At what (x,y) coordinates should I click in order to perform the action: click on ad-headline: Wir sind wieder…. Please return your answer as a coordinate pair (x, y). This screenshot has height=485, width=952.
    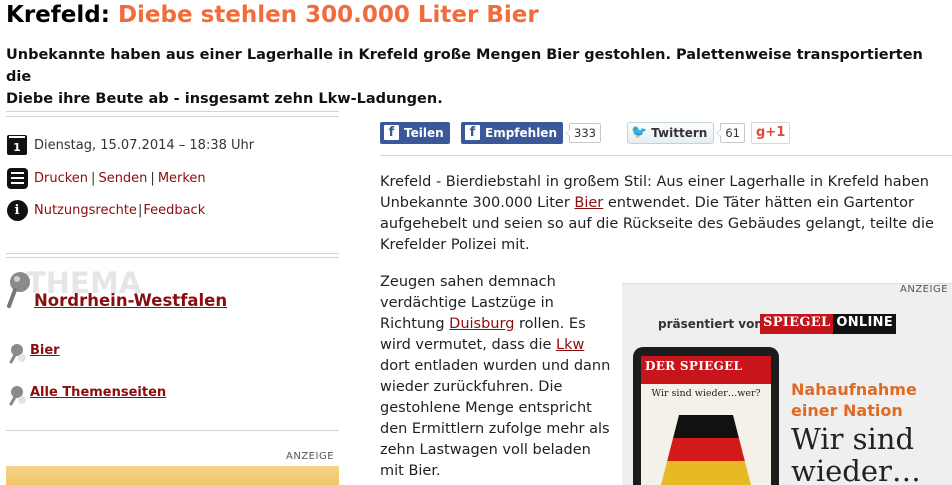
    Looking at the image, I should click on (856, 453).